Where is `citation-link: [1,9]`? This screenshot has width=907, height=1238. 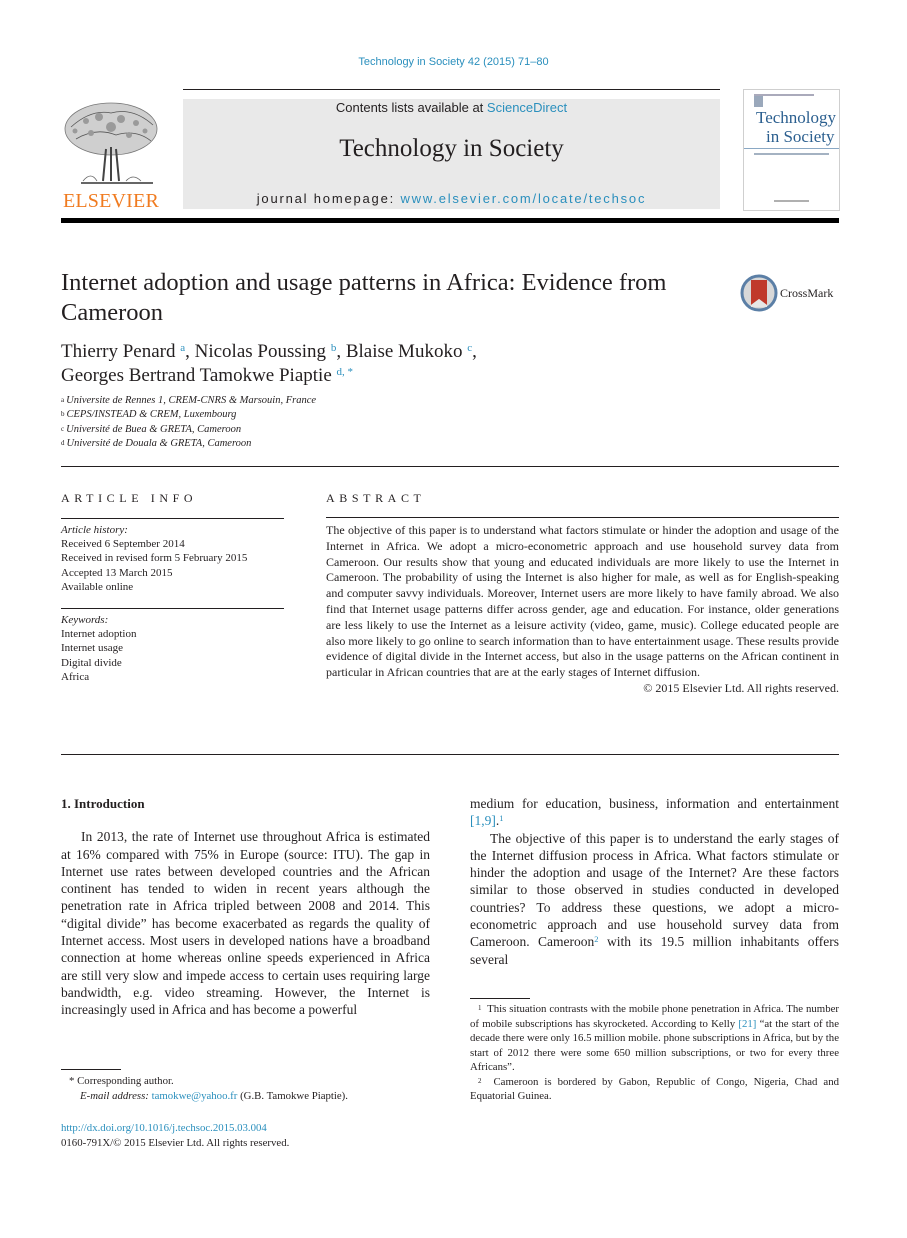 citation-link: [1,9] is located at coordinates (483, 820).